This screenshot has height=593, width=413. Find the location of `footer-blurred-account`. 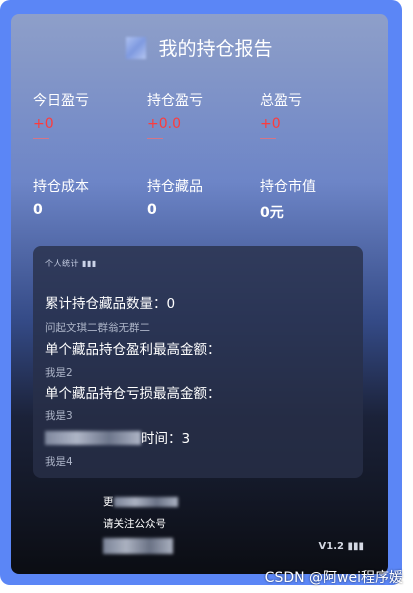

footer-blurred-account is located at coordinates (138, 546).